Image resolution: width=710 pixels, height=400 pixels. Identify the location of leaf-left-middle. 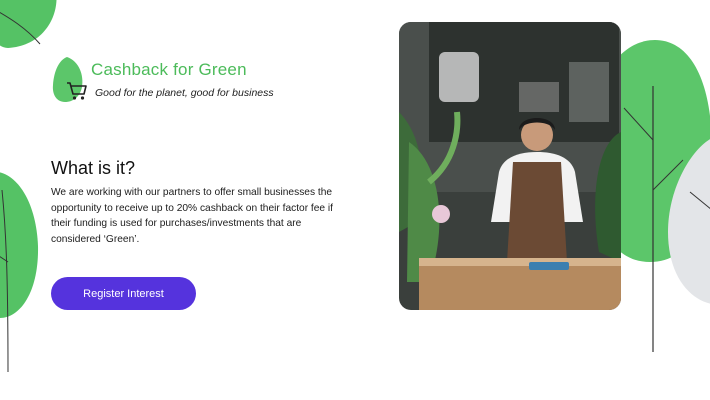
(19, 245).